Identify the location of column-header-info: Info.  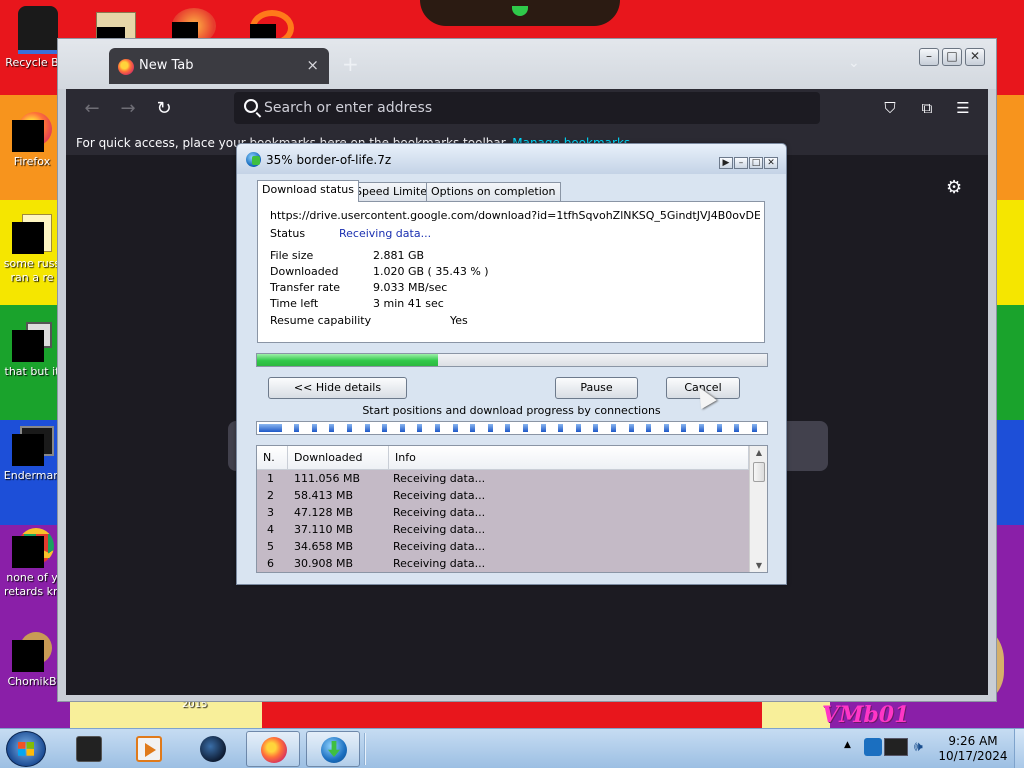
(569, 458).